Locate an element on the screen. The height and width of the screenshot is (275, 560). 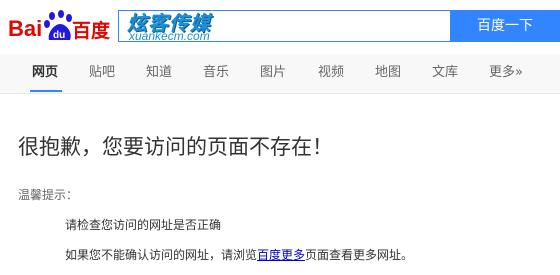
nav-item-wenku: 文库 is located at coordinates (445, 73).